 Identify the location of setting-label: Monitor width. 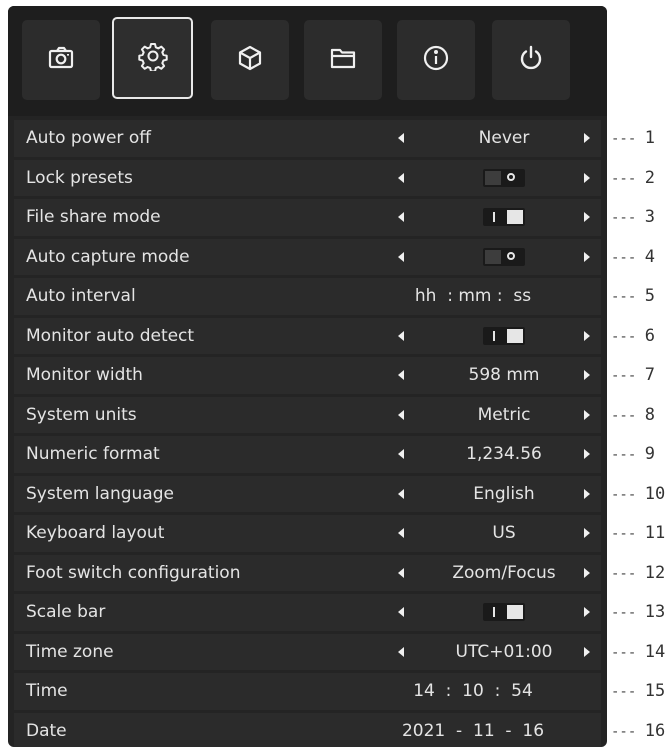
(84, 375).